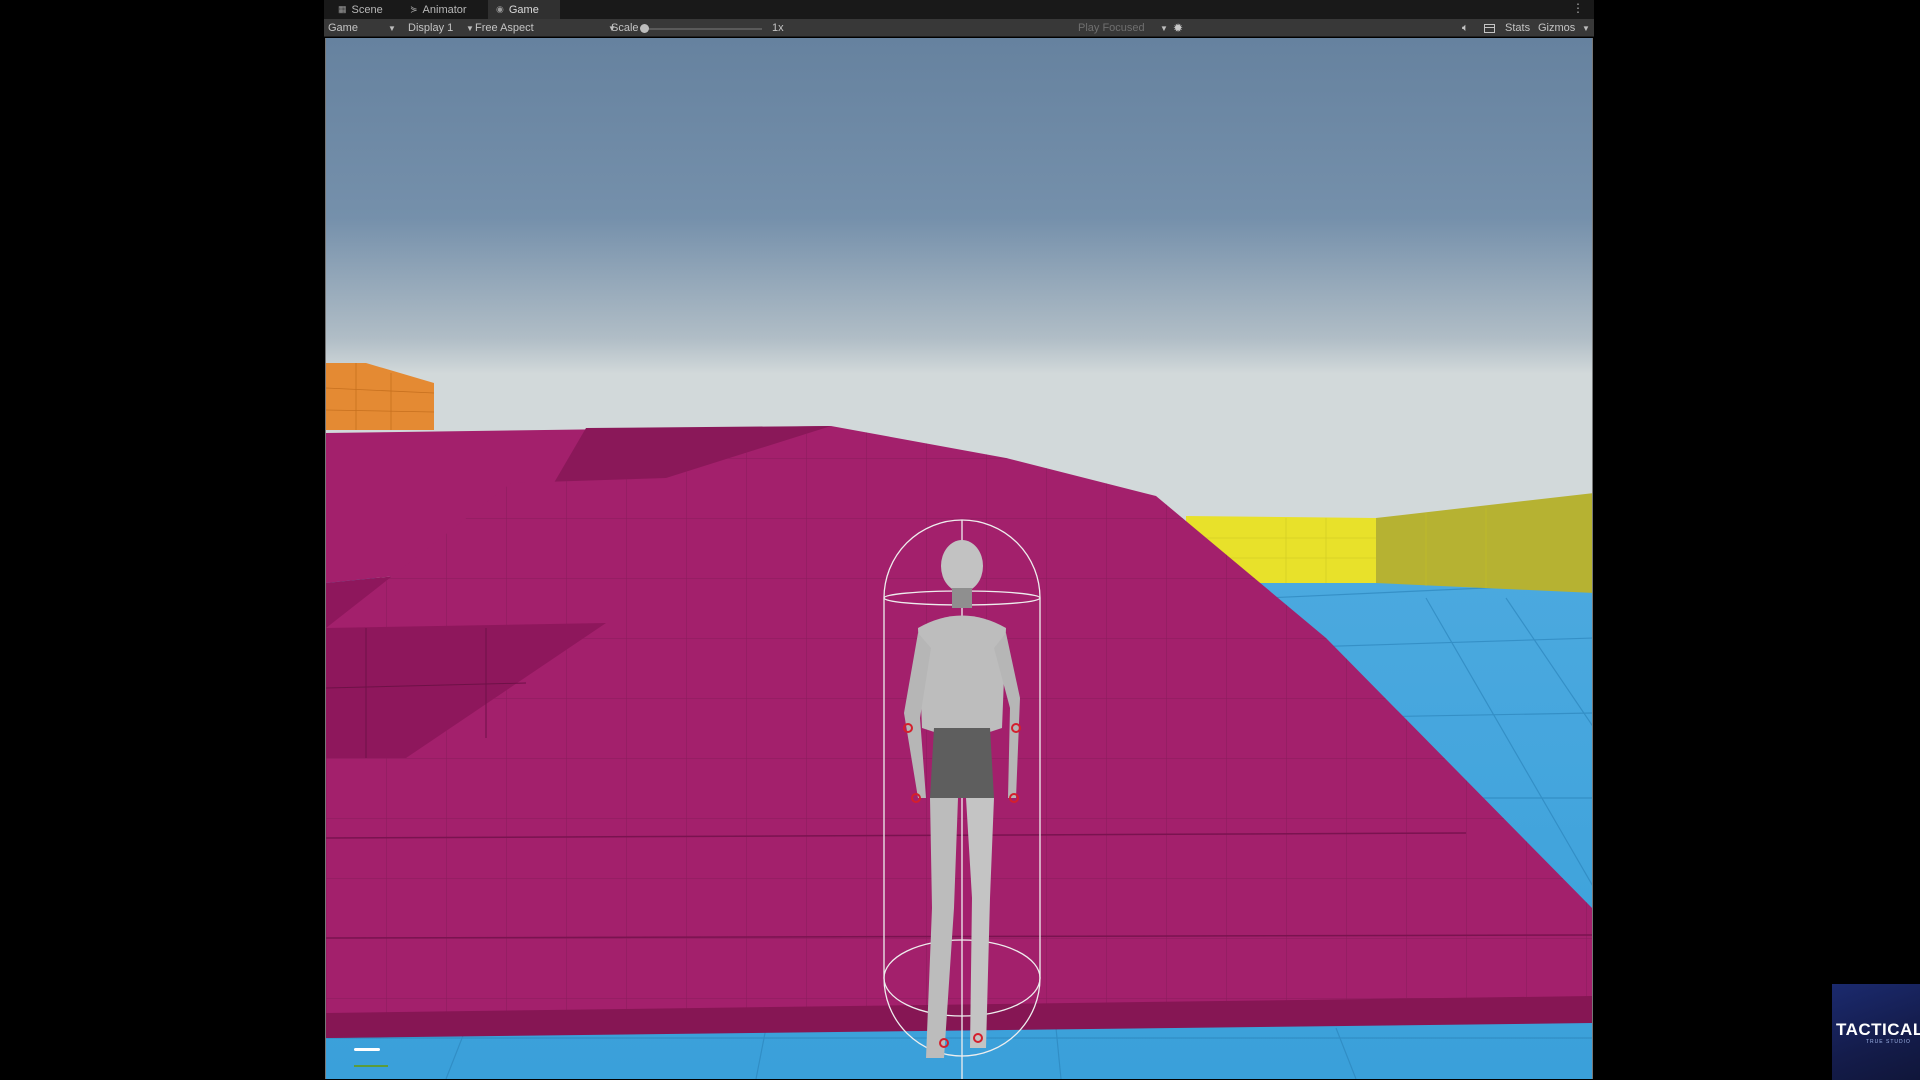 This screenshot has height=1080, width=1920. What do you see at coordinates (342, 9) in the screenshot?
I see `grid-icon: ▦` at bounding box center [342, 9].